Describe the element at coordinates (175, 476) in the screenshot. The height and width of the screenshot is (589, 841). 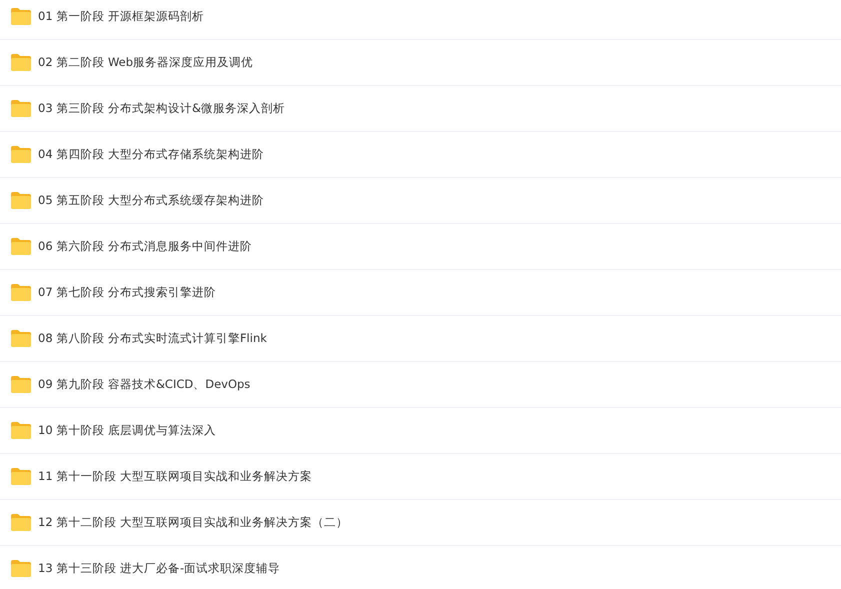
I see `folder-name: 11 第十一阶段 大型互联网项目实战和业务解决方案` at that location.